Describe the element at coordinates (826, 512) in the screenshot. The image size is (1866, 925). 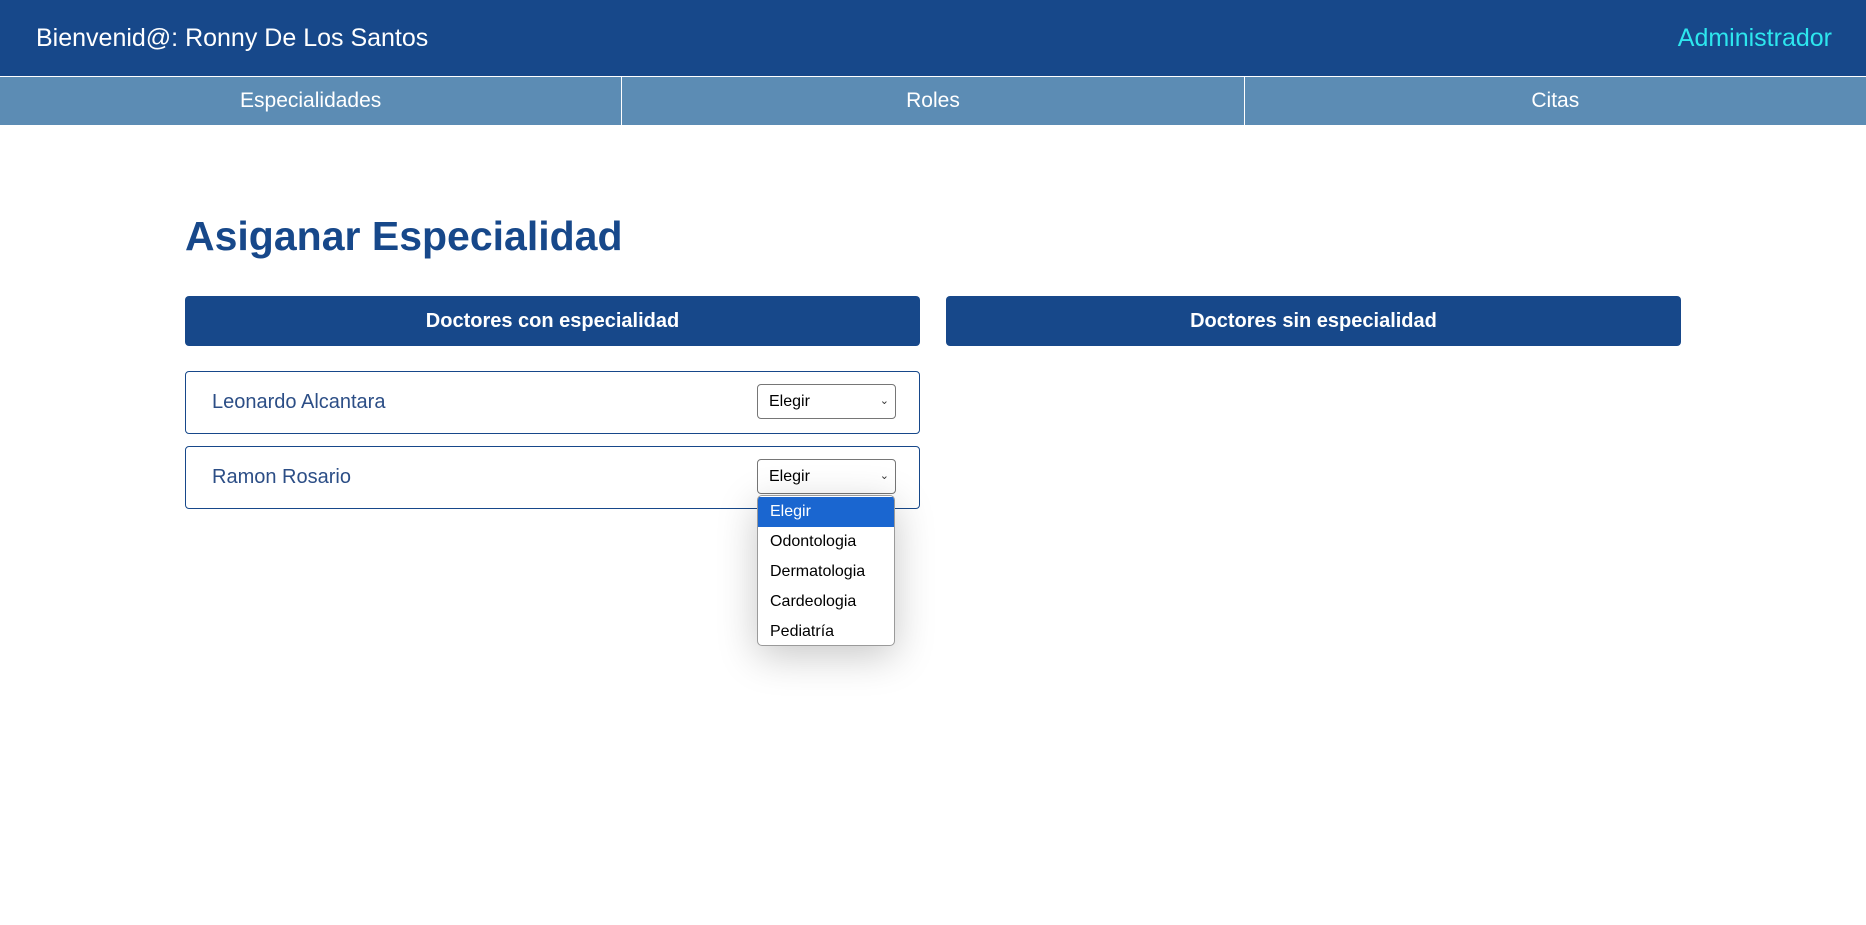
I see `dropdown-option: Elegir` at that location.